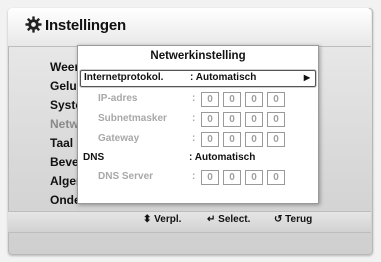 The width and height of the screenshot is (381, 262). What do you see at coordinates (223, 77) in the screenshot?
I see `internet-protocol-value: : Automatisch` at bounding box center [223, 77].